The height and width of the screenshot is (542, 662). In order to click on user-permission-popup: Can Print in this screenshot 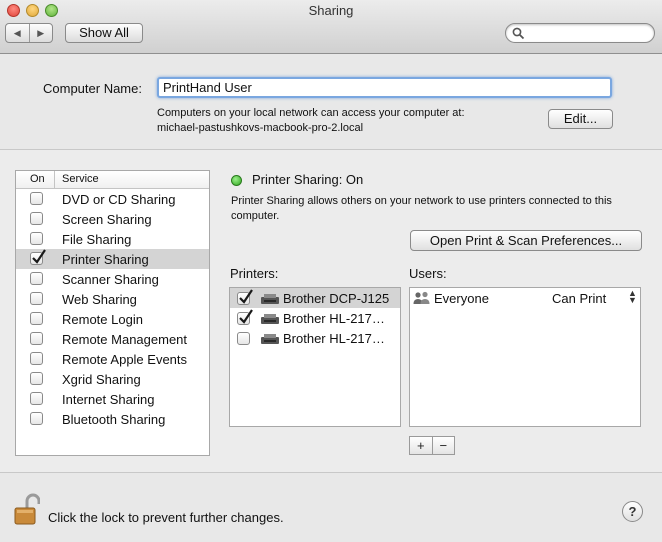, I will do `click(579, 298)`.